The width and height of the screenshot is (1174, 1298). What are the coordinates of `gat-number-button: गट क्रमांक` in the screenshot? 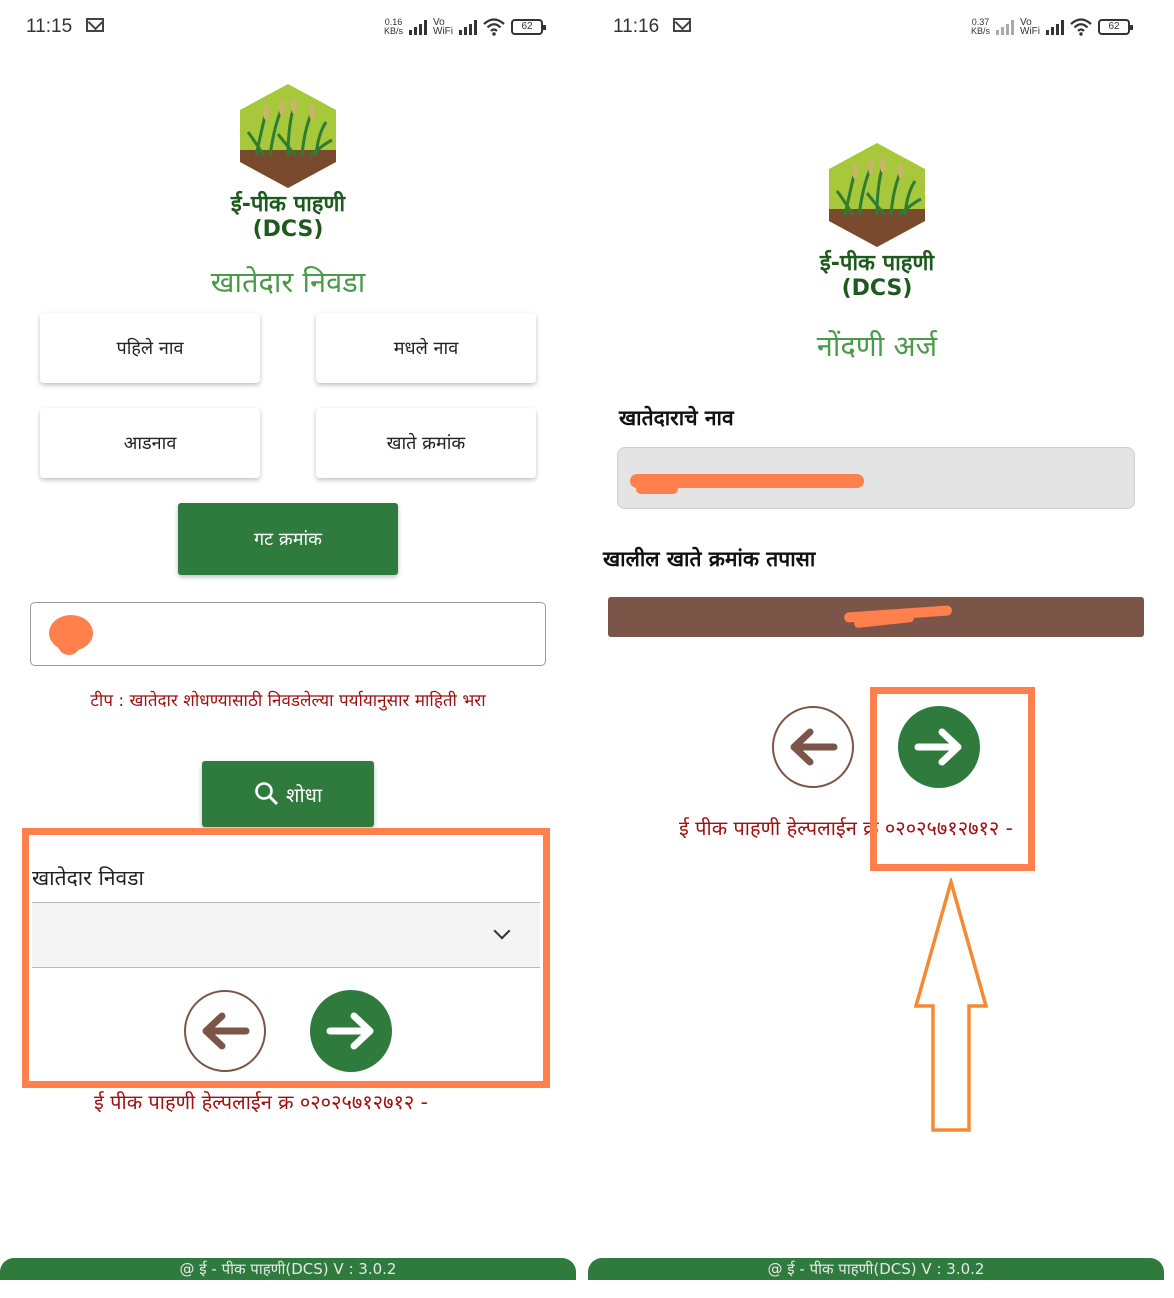 It's located at (288, 539).